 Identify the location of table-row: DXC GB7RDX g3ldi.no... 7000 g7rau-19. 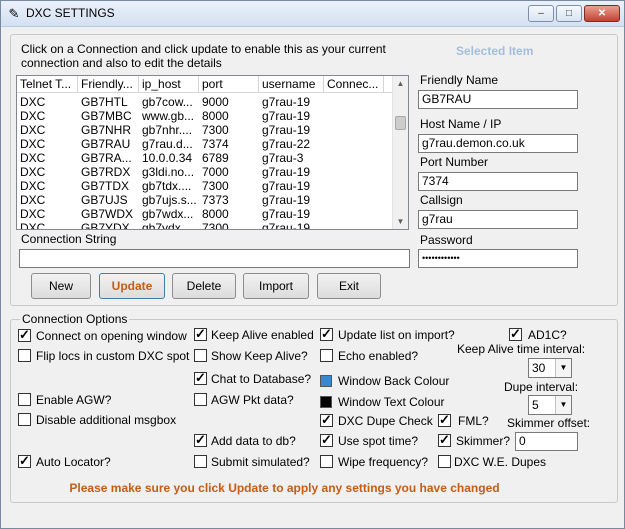
(207, 172).